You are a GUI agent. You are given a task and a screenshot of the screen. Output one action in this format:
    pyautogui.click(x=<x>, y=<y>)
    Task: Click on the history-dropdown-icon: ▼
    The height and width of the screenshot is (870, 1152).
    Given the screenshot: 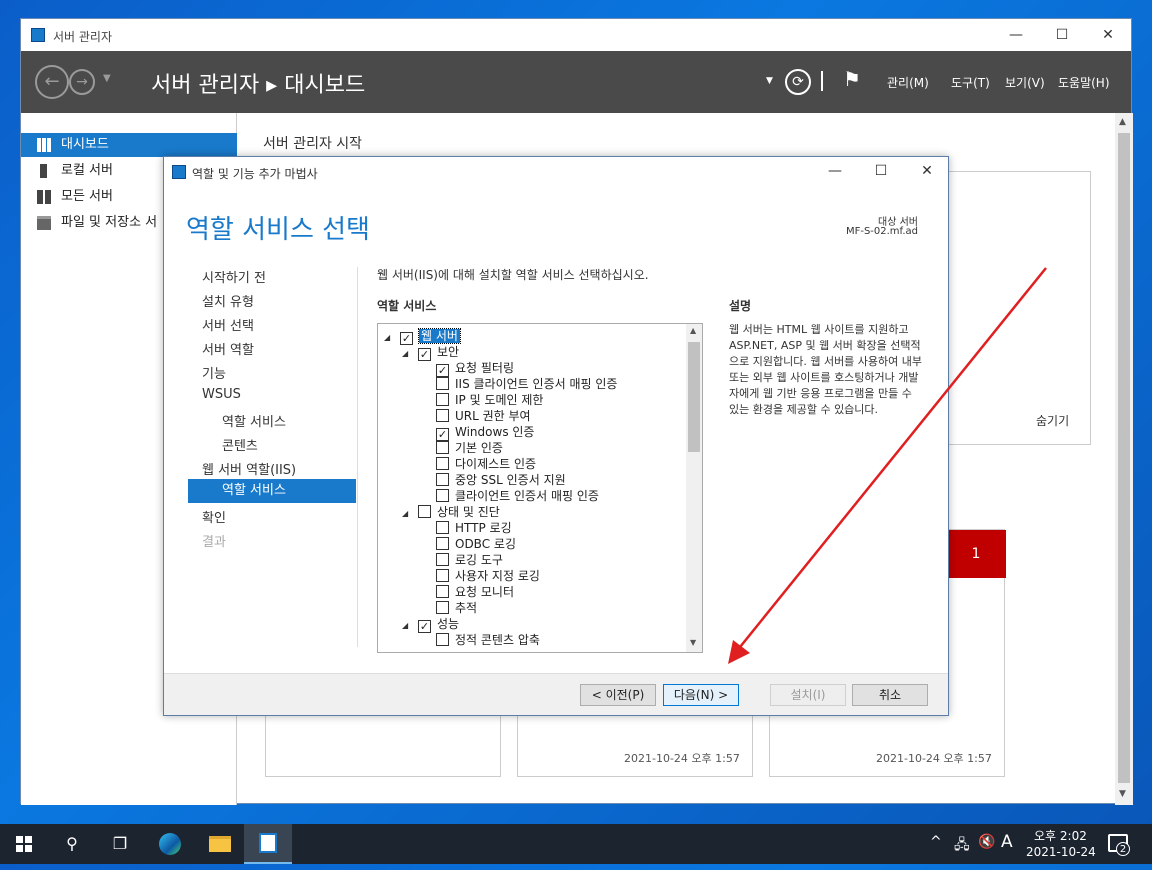 What is the action you would take?
    pyautogui.click(x=107, y=78)
    